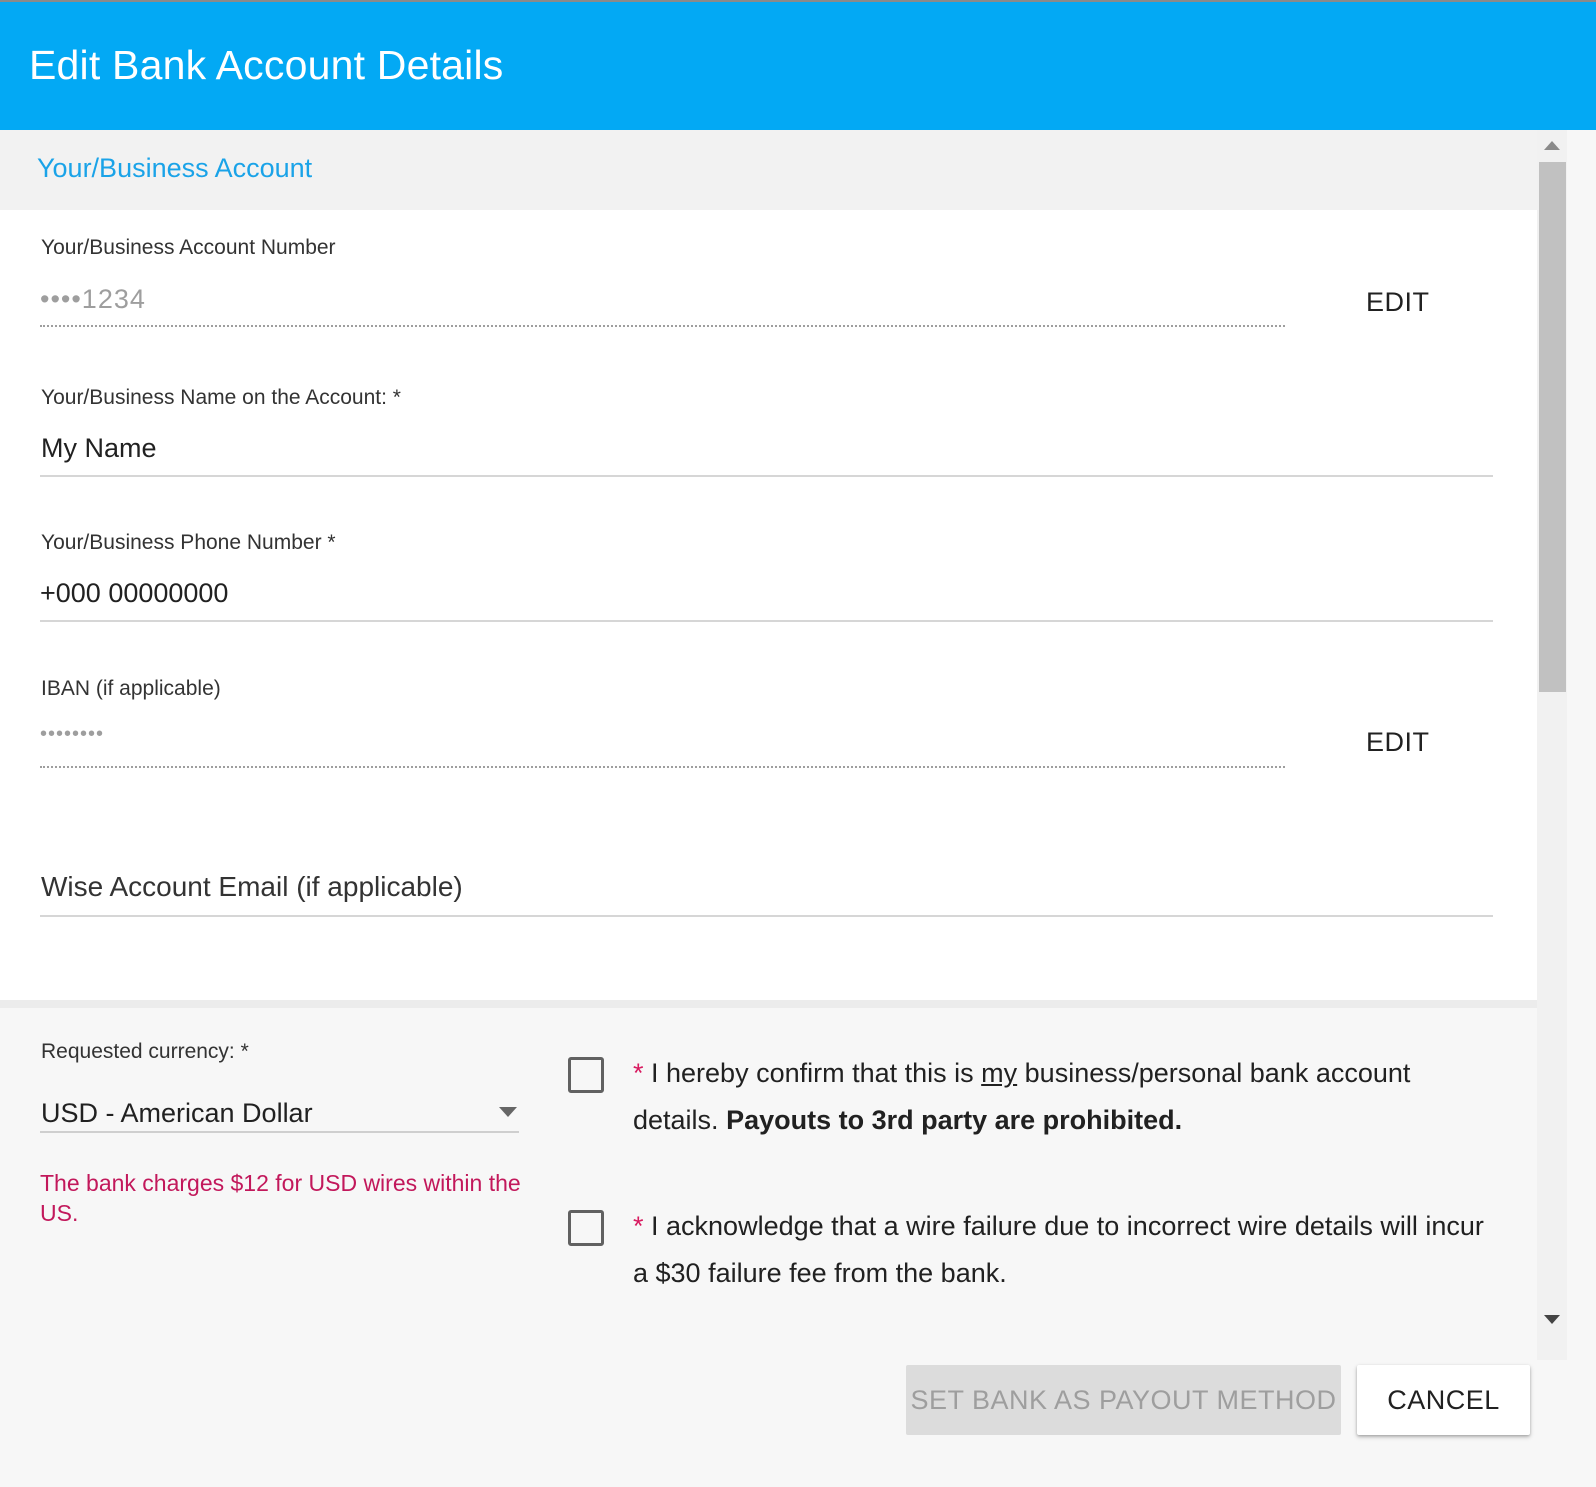  I want to click on currency-underline, so click(279, 1132).